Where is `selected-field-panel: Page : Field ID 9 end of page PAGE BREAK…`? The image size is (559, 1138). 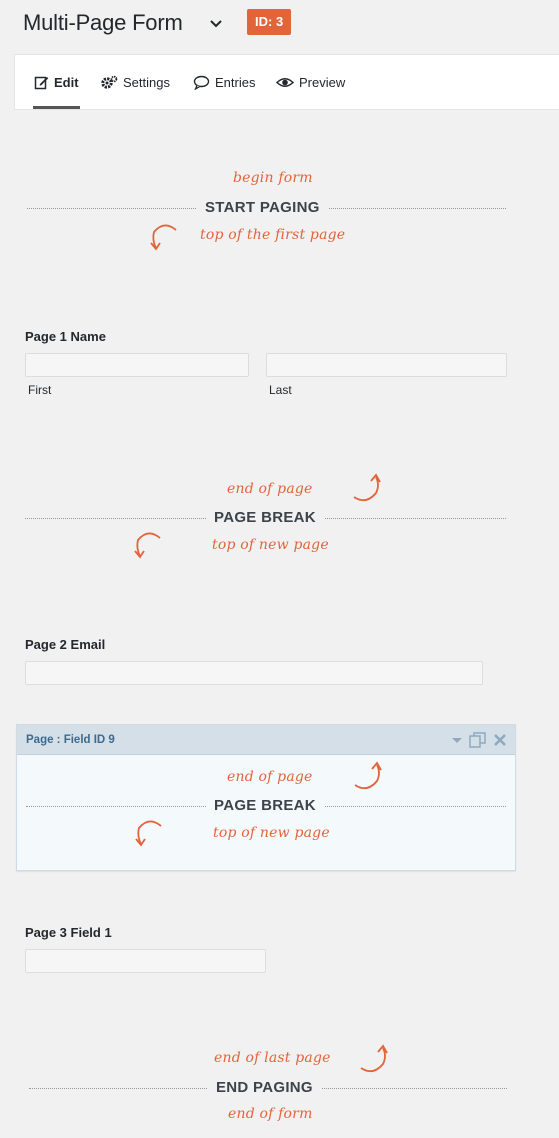 selected-field-panel: Page : Field ID 9 end of page PAGE BREAK… is located at coordinates (266, 797).